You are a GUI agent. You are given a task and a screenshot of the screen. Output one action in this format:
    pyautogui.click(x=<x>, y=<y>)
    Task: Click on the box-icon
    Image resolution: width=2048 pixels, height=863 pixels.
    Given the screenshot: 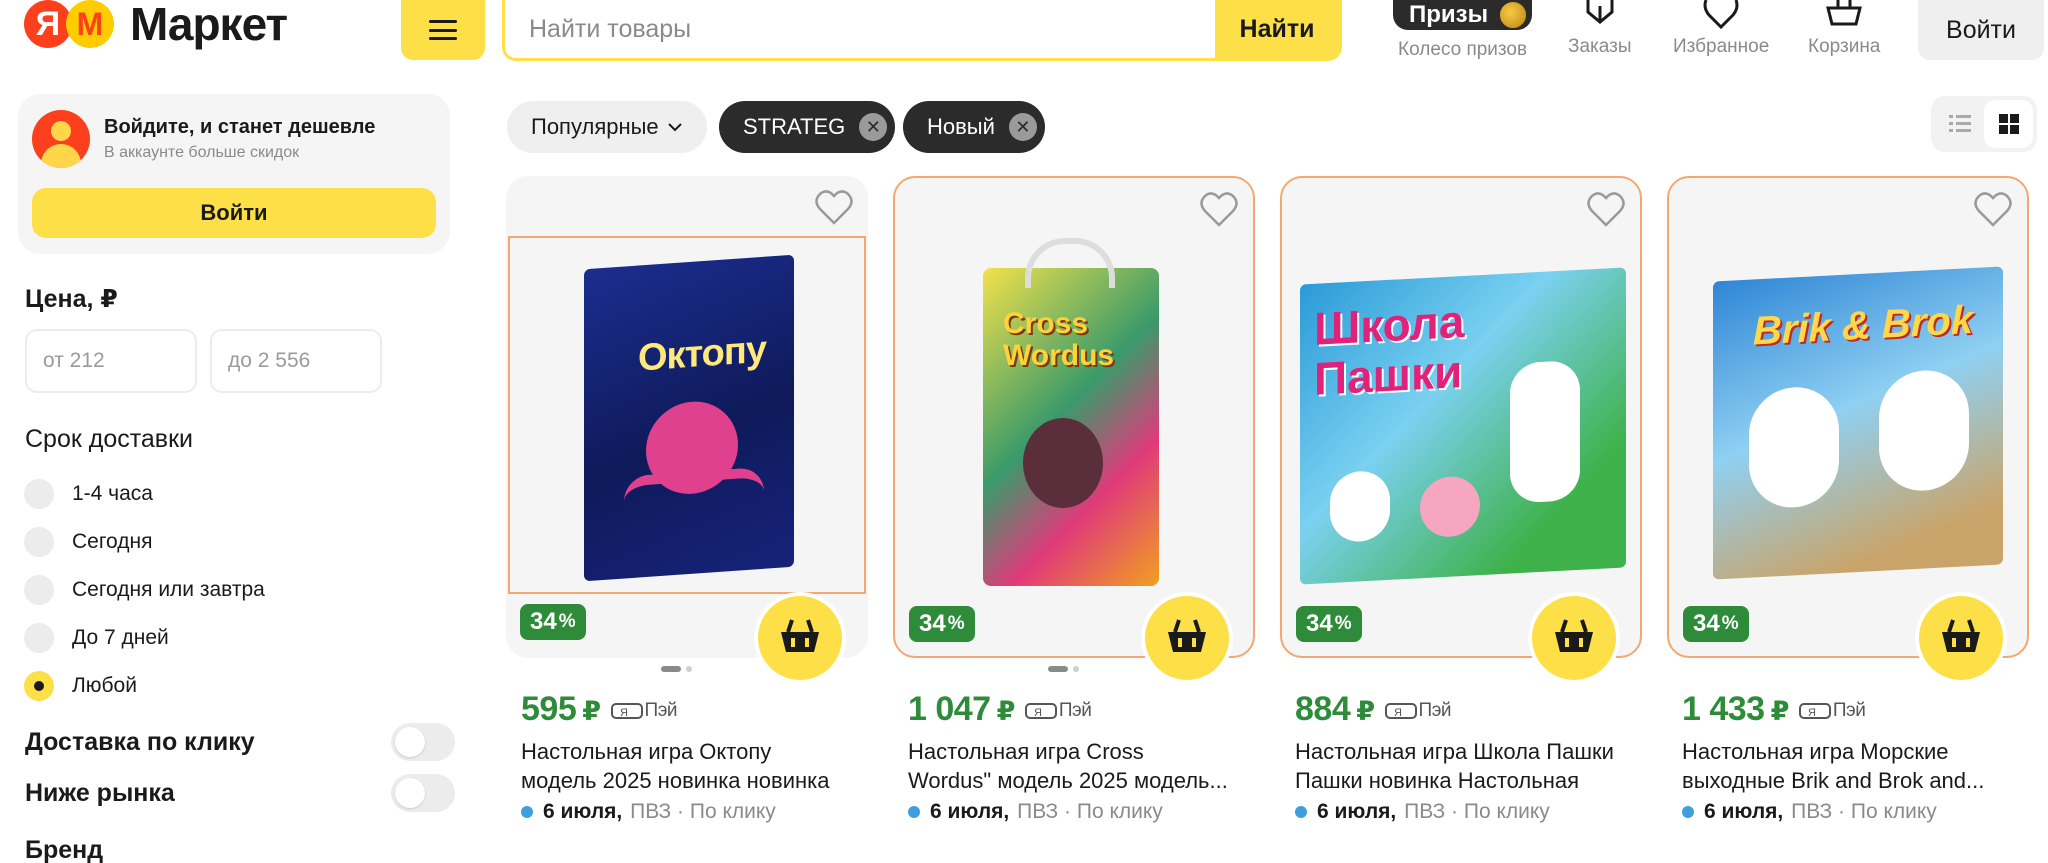 What is the action you would take?
    pyautogui.click(x=1600, y=12)
    